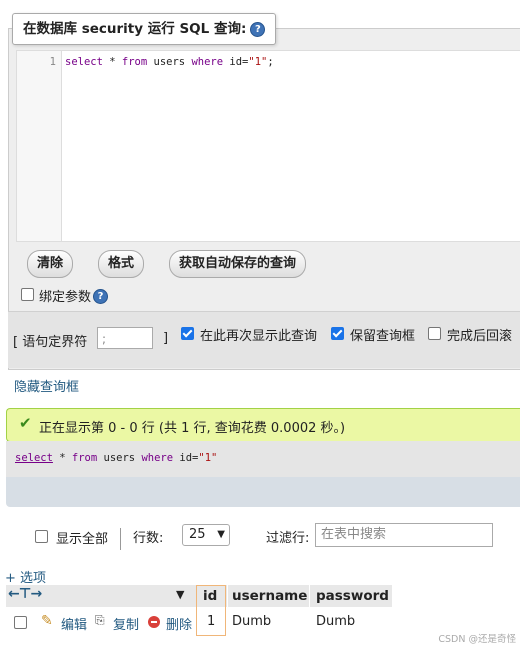  What do you see at coordinates (197, 534) in the screenshot?
I see `rows-per-page-value: 25` at bounding box center [197, 534].